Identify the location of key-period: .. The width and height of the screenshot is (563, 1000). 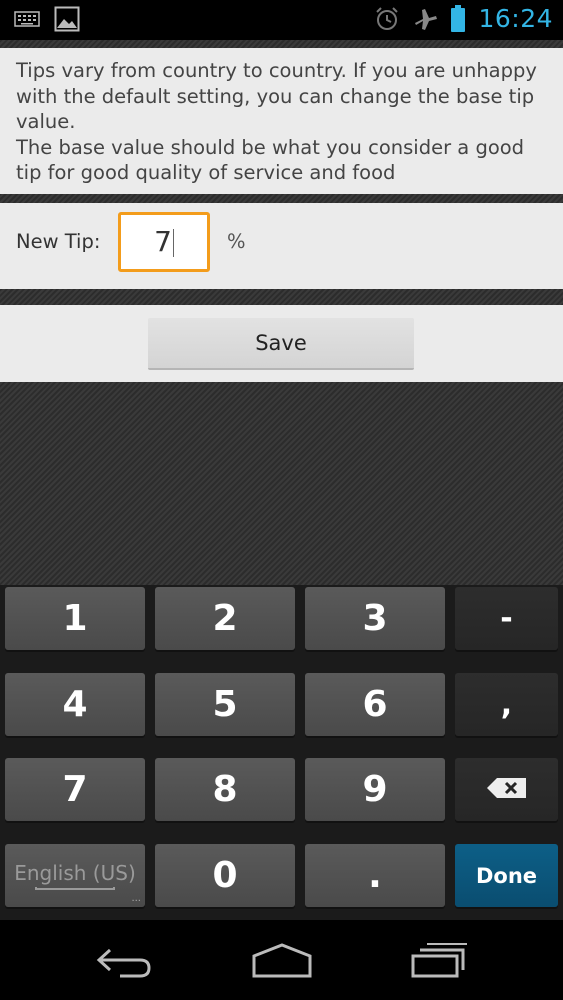
(375, 875).